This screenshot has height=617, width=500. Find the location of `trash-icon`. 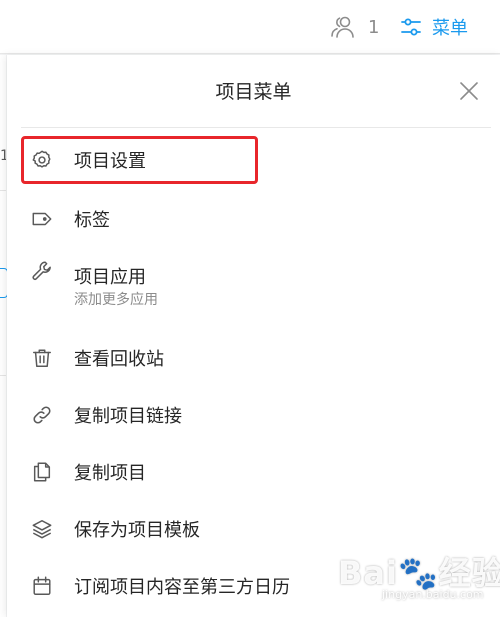

trash-icon is located at coordinates (42, 358).